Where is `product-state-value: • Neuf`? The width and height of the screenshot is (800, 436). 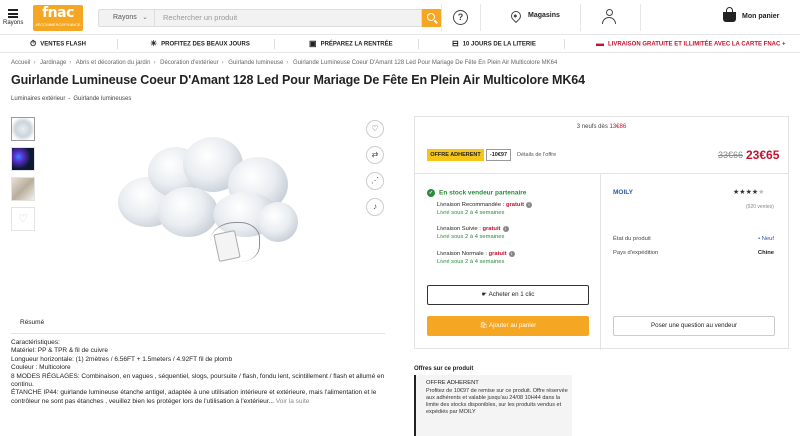
product-state-value: • Neuf is located at coordinates (766, 239).